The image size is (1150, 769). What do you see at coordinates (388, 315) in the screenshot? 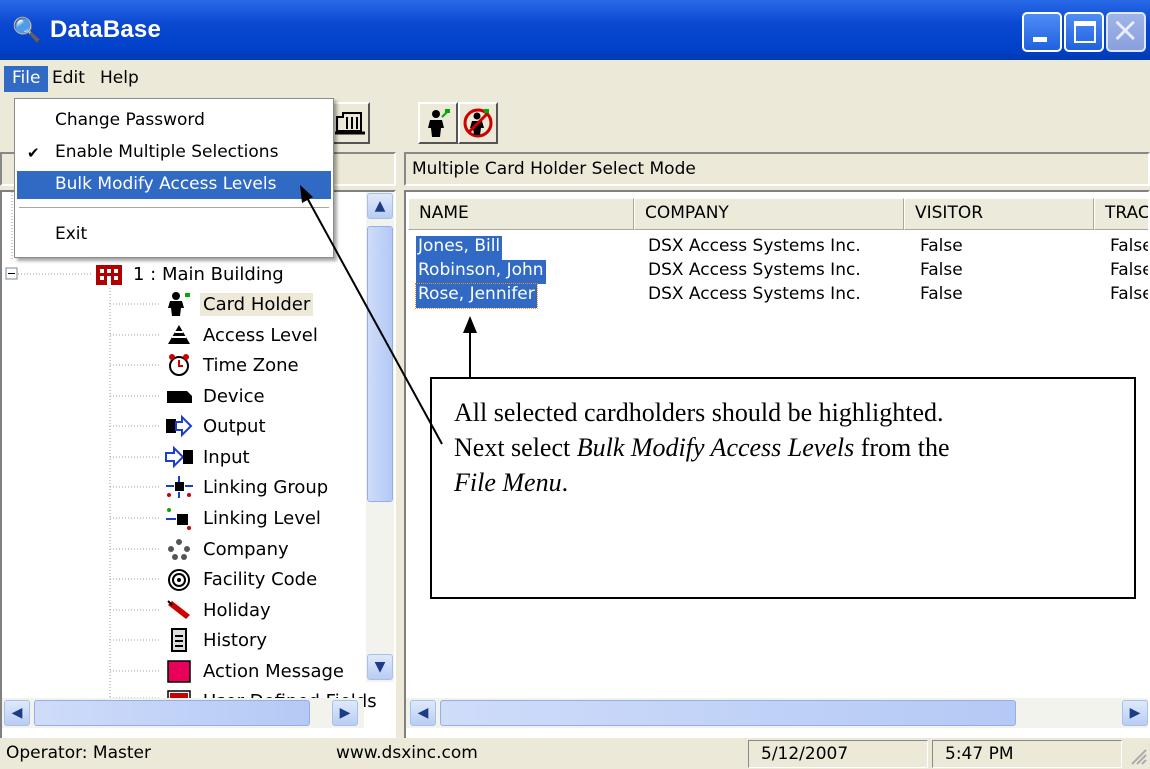
I see `callout-arrows` at bounding box center [388, 315].